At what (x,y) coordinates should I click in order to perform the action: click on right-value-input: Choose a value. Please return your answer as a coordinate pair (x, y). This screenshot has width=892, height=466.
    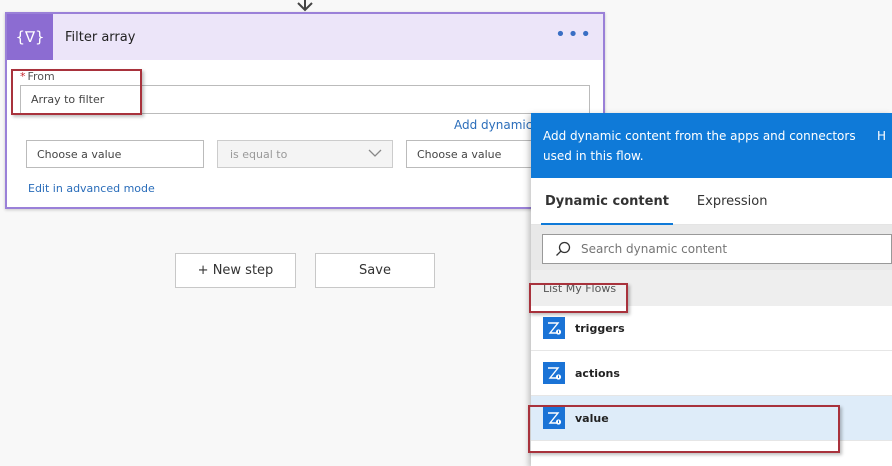
    Looking at the image, I should click on (476, 154).